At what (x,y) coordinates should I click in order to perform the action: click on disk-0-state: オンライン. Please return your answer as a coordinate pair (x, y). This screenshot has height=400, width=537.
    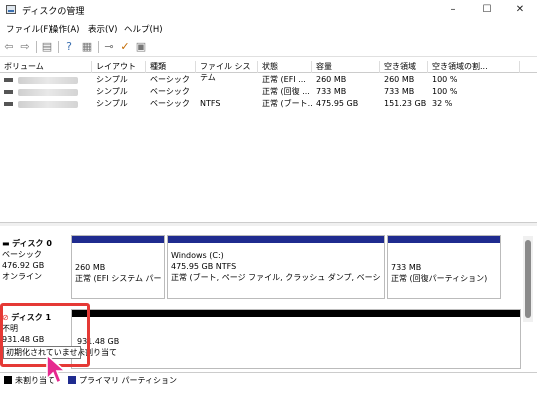
    Looking at the image, I should click on (22, 276).